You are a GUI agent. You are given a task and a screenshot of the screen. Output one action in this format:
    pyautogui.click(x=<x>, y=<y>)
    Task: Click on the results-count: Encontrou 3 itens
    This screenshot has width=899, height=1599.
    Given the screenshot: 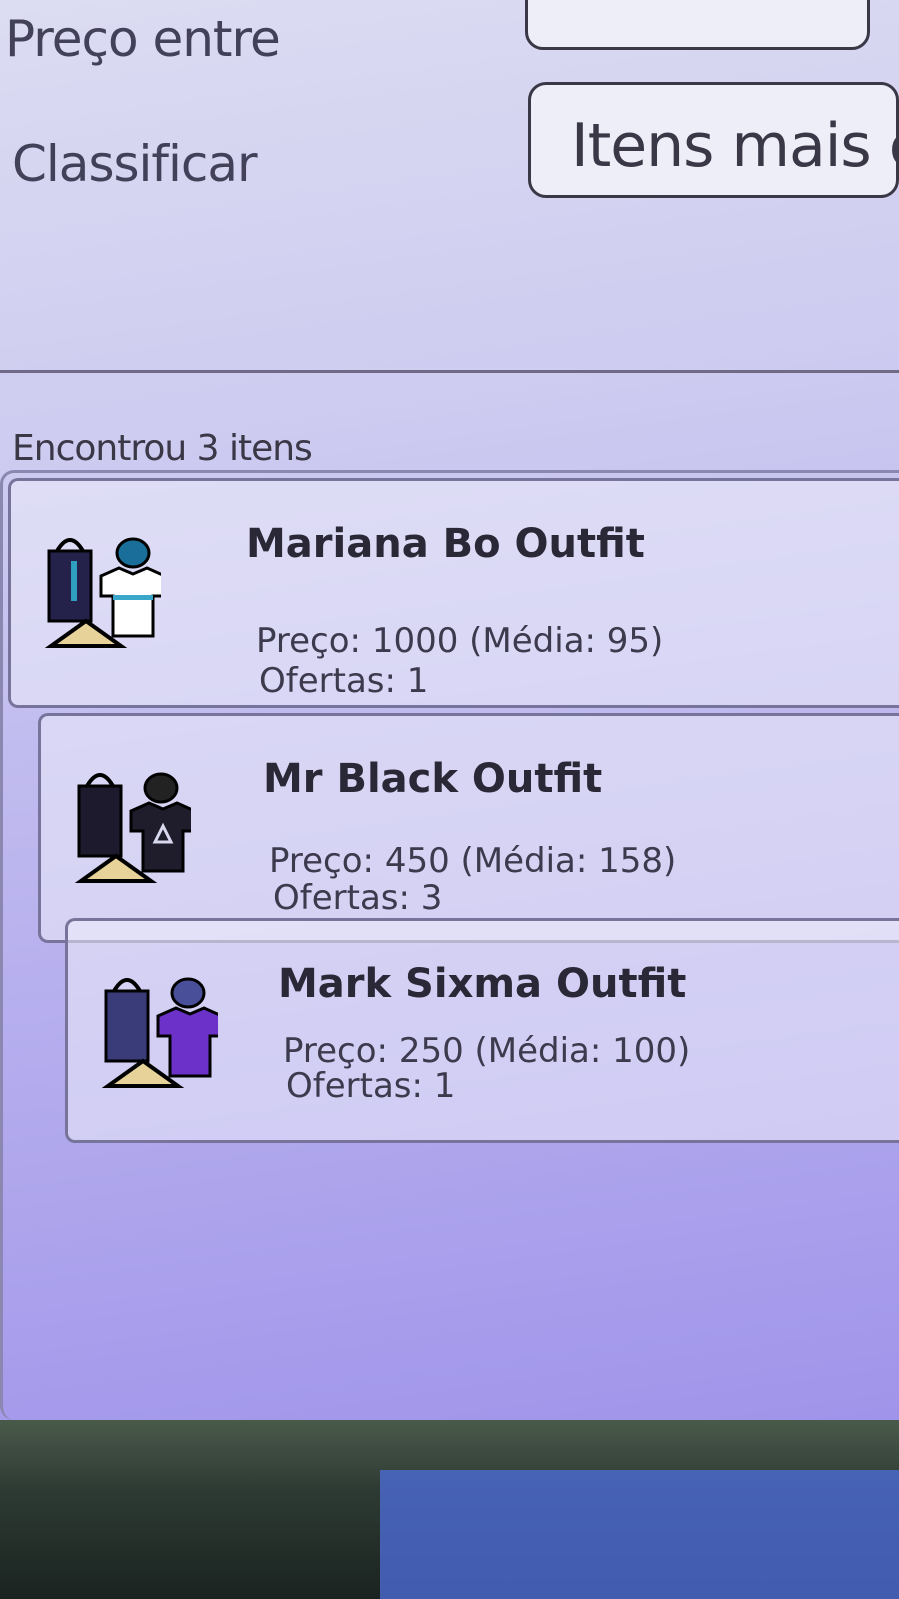 What is the action you would take?
    pyautogui.click(x=162, y=448)
    